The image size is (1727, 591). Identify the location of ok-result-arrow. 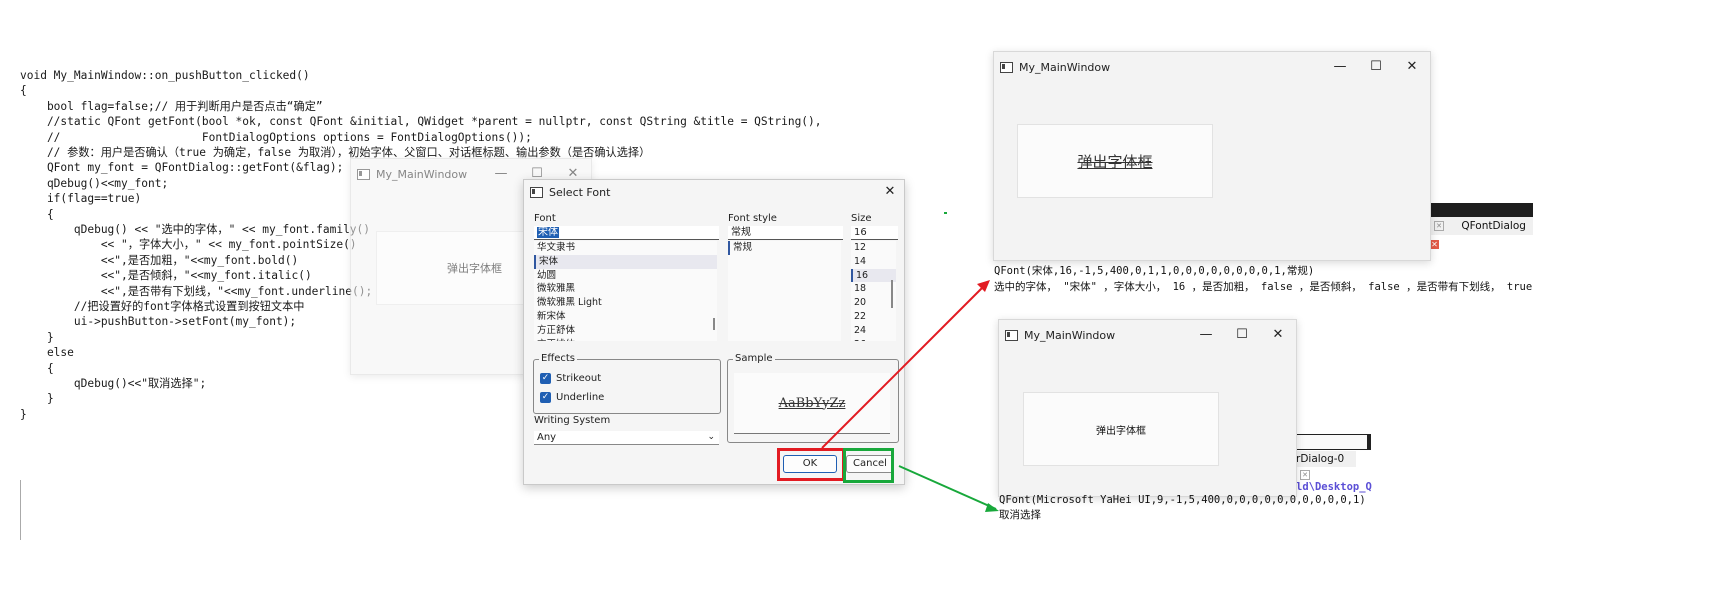
(904, 366).